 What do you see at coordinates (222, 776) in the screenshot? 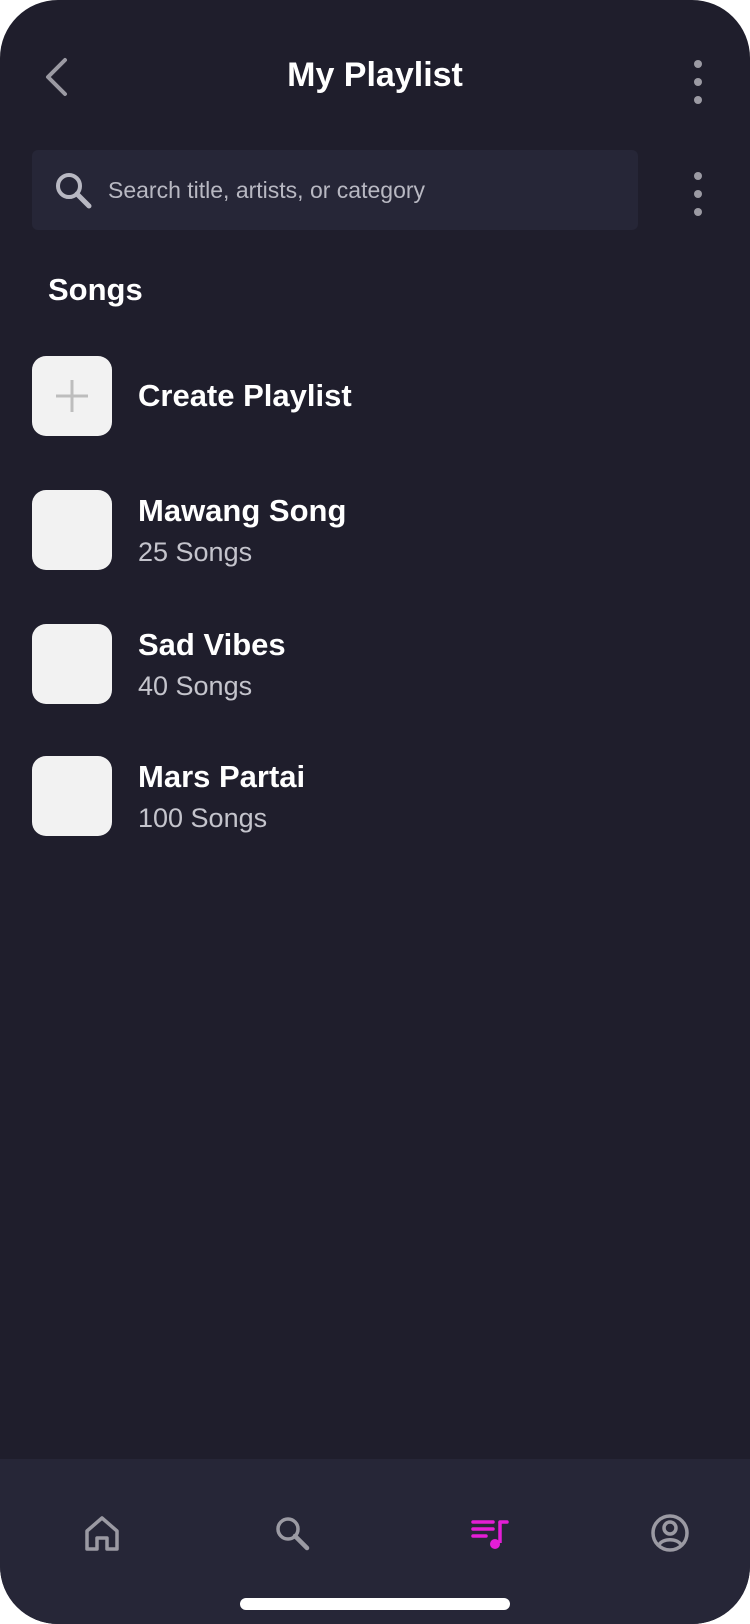
I see `playlist-title: Mars Partai` at bounding box center [222, 776].